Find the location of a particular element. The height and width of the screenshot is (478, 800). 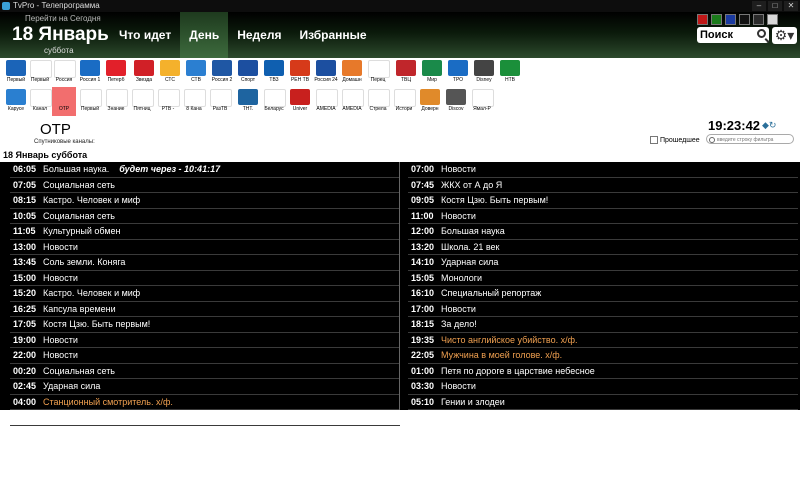

schedule-row: 19:00 Новости is located at coordinates (205, 340).